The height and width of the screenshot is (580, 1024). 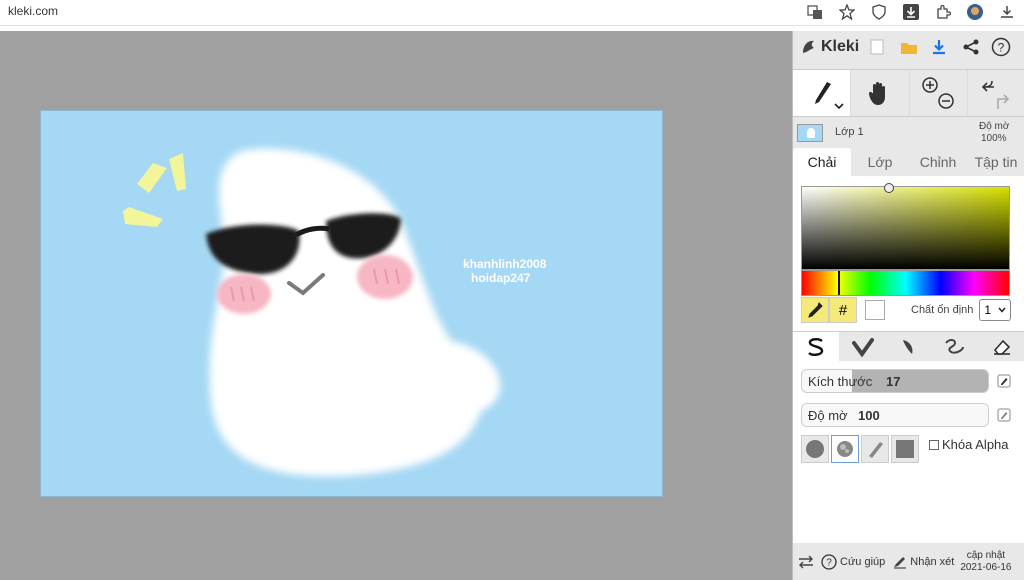 What do you see at coordinates (829, 47) in the screenshot?
I see `kleki-logo: Kleki` at bounding box center [829, 47].